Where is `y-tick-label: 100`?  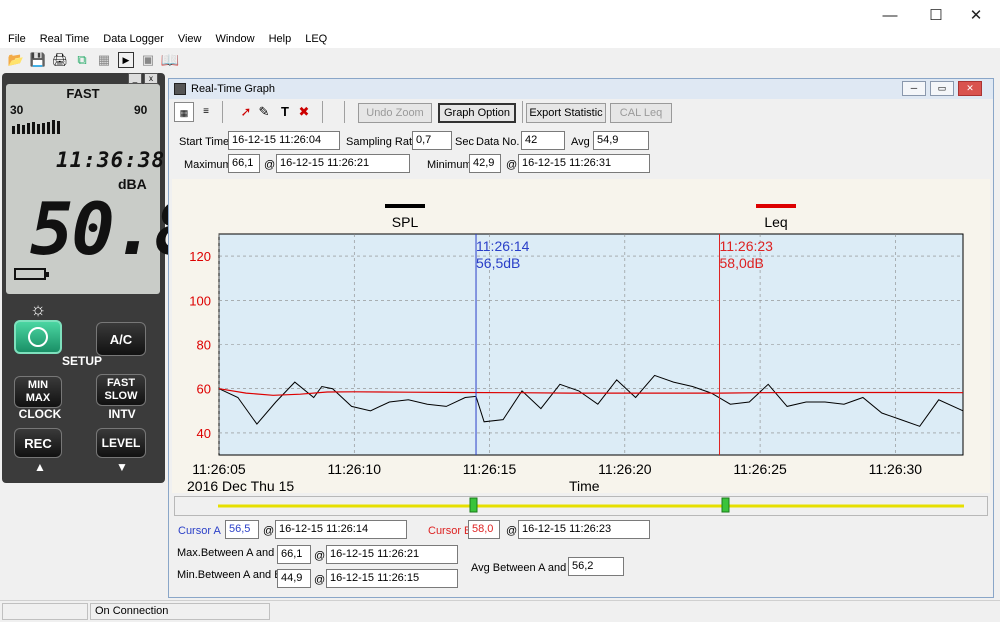
y-tick-label: 100 is located at coordinates (200, 300).